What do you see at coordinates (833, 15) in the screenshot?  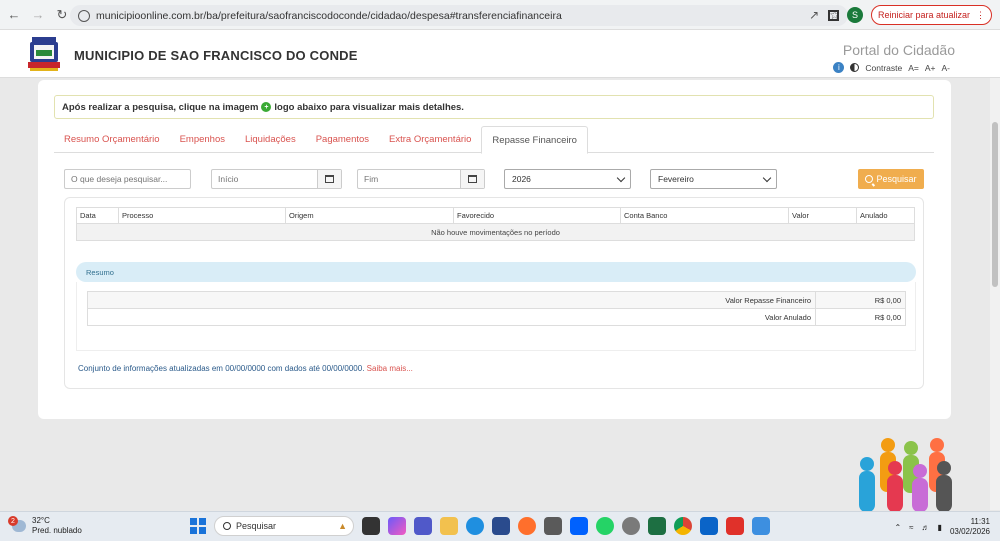 I see `side-panel-icon` at bounding box center [833, 15].